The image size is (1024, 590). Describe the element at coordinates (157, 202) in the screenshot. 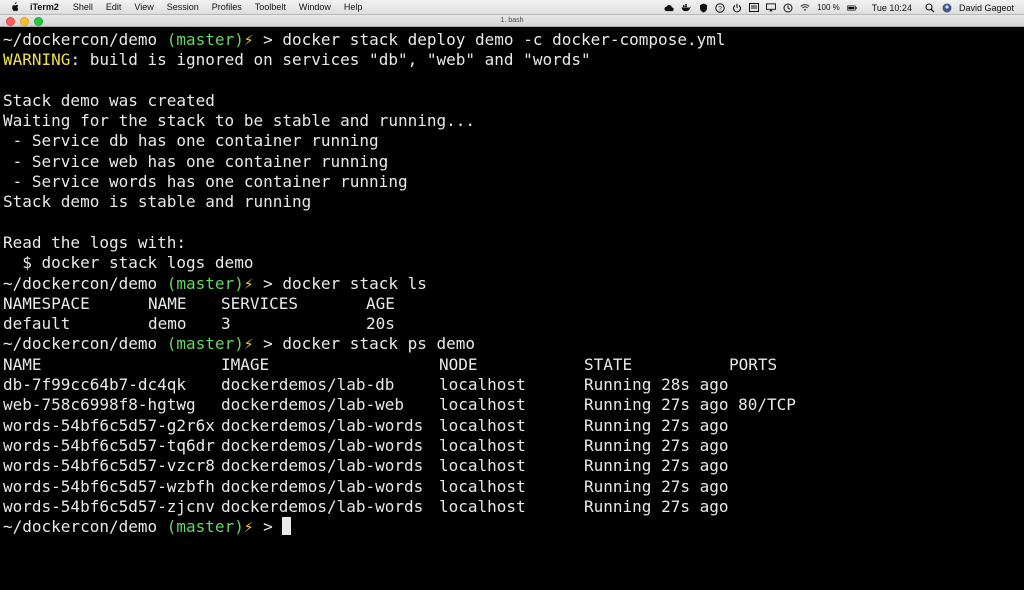

I see `output-line: Stack demo is stable and running` at that location.